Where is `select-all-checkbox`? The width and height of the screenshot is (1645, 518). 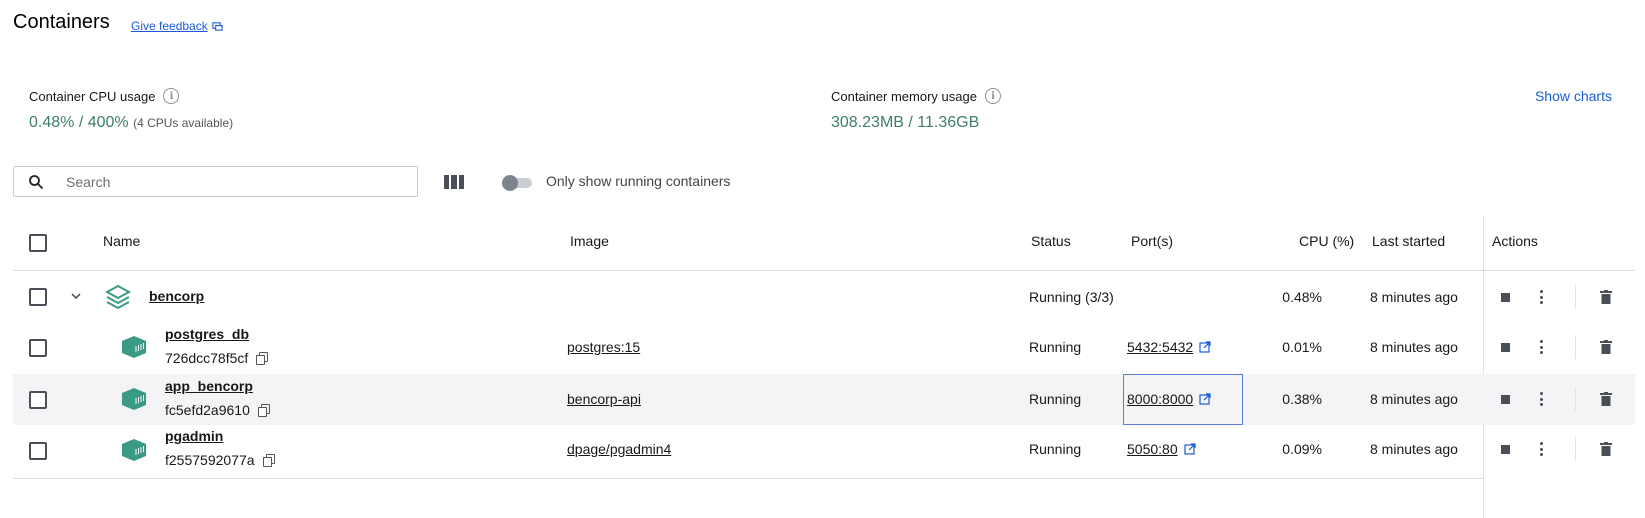
select-all-checkbox is located at coordinates (38, 243).